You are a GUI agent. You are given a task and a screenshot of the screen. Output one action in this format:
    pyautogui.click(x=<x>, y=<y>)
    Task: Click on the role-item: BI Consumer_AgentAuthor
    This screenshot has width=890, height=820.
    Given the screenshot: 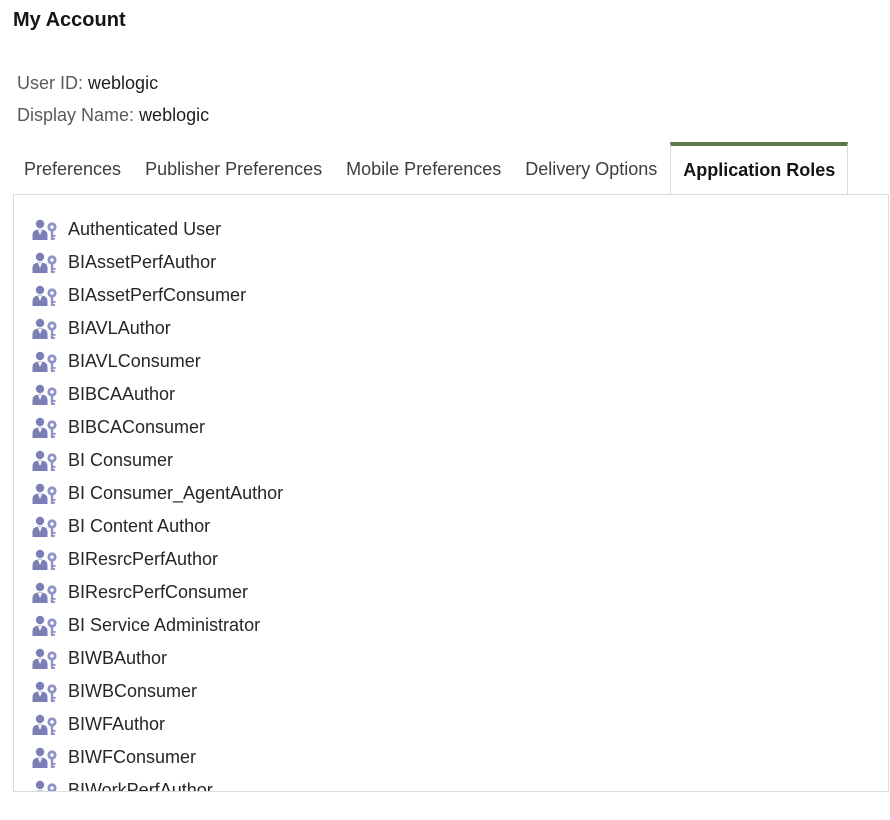 What is the action you would take?
    pyautogui.click(x=157, y=493)
    